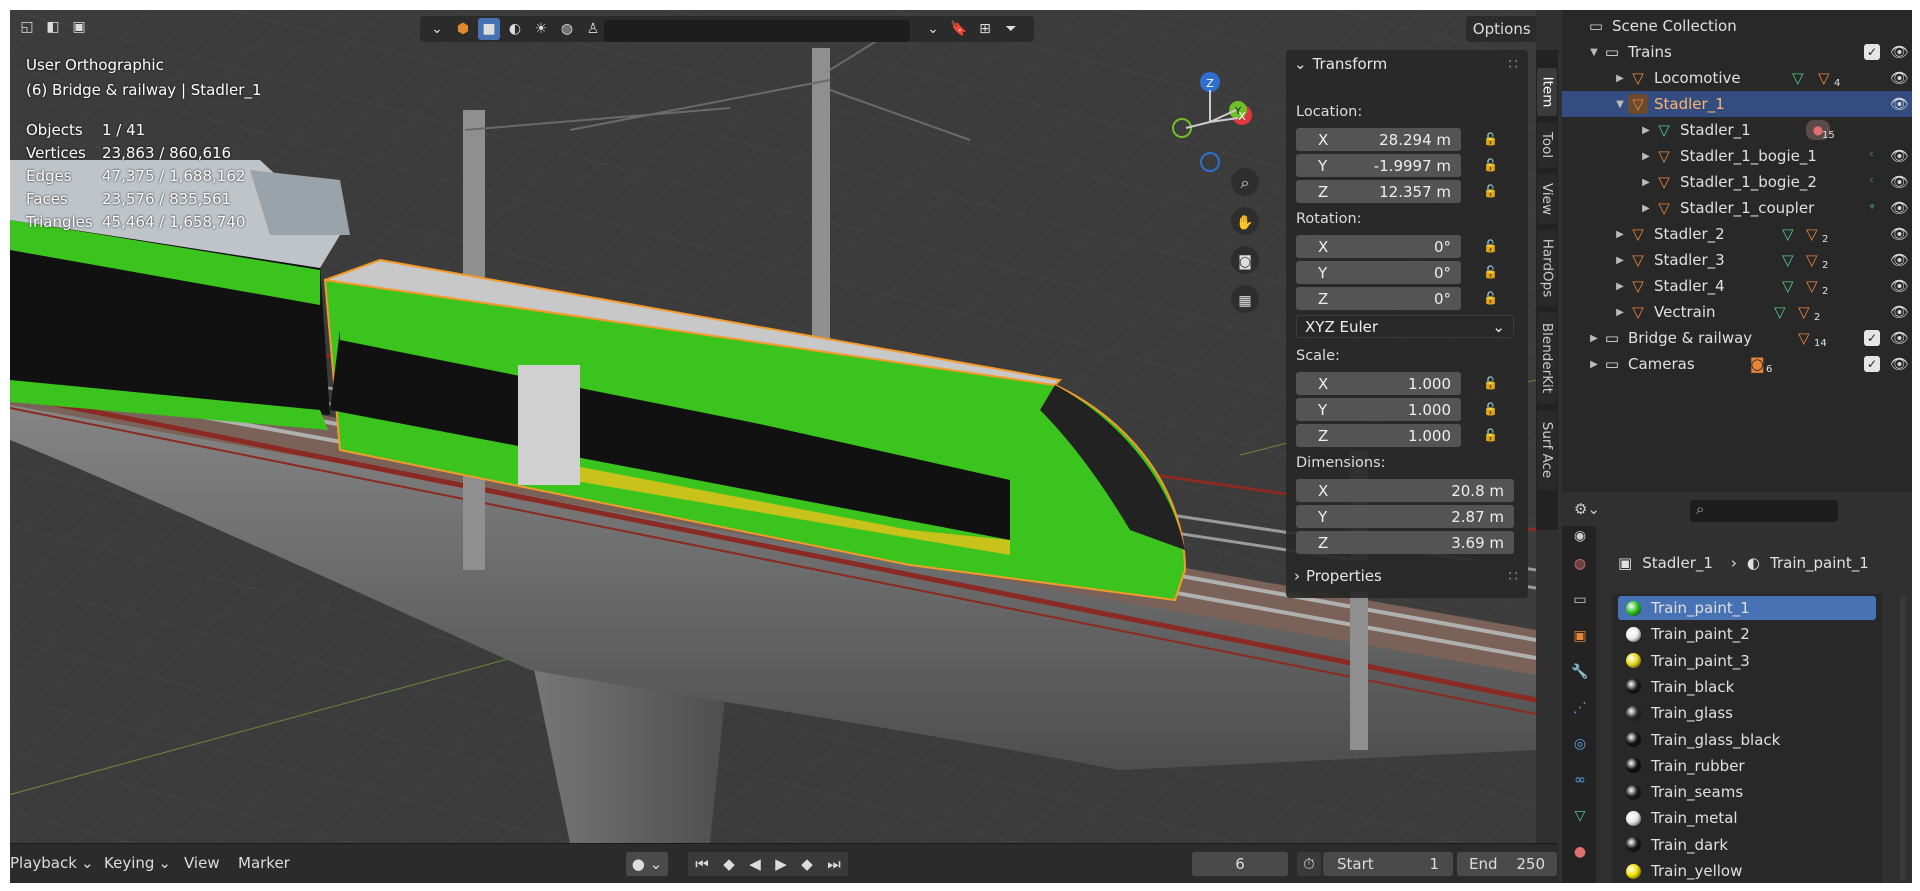  What do you see at coordinates (757, 31) in the screenshot?
I see `viewport-search-input` at bounding box center [757, 31].